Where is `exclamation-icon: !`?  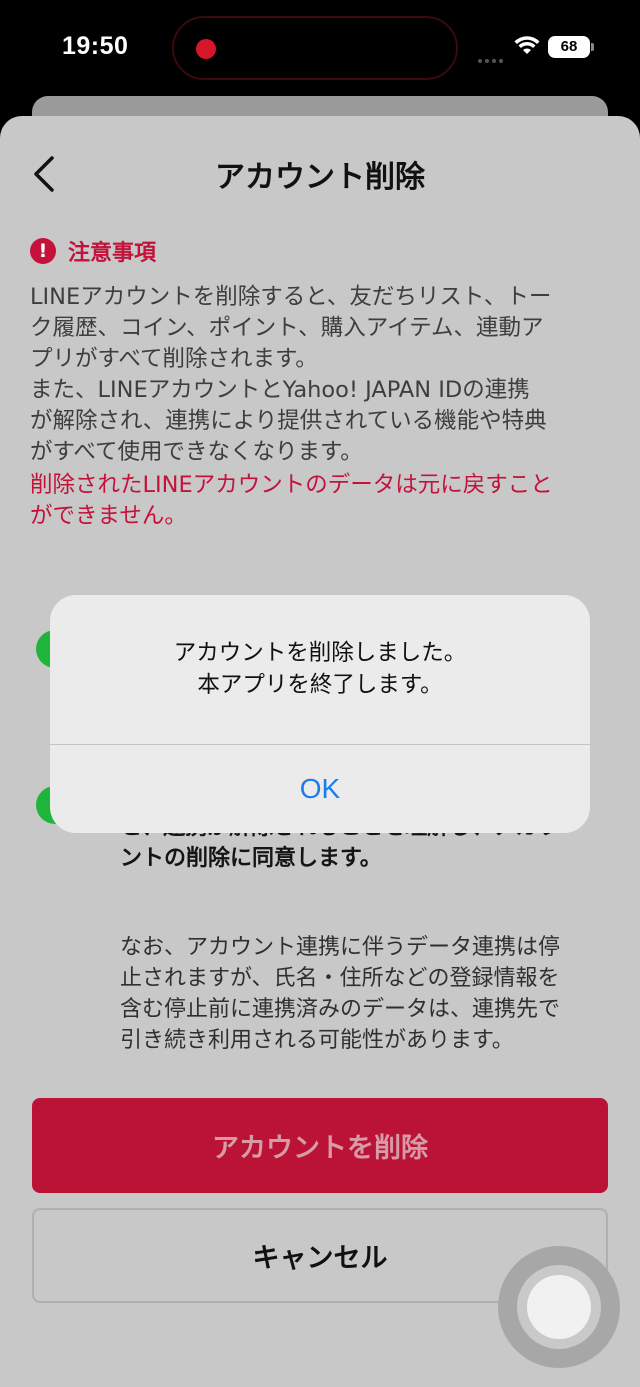
exclamation-icon: ! is located at coordinates (43, 251).